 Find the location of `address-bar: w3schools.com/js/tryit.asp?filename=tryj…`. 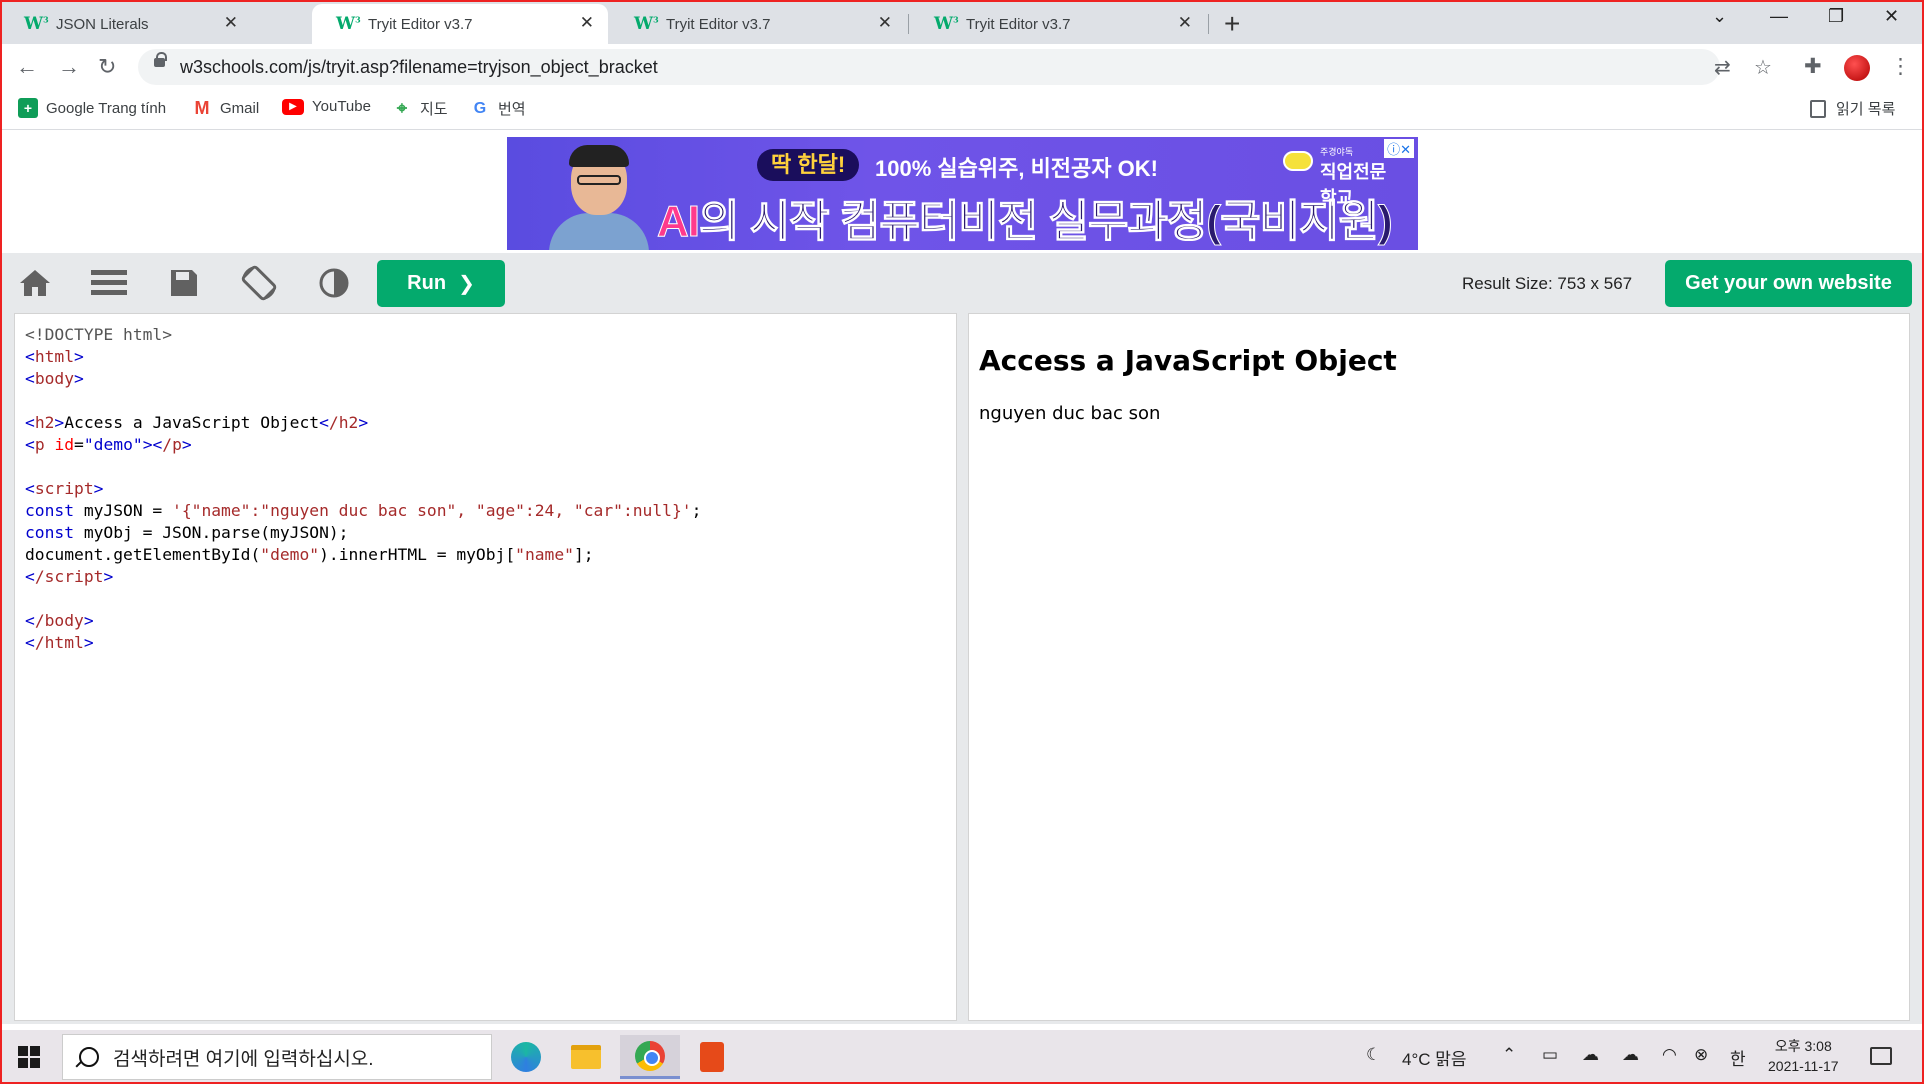

address-bar: w3schools.com/js/tryit.asp?filename=tryj… is located at coordinates (955, 67).